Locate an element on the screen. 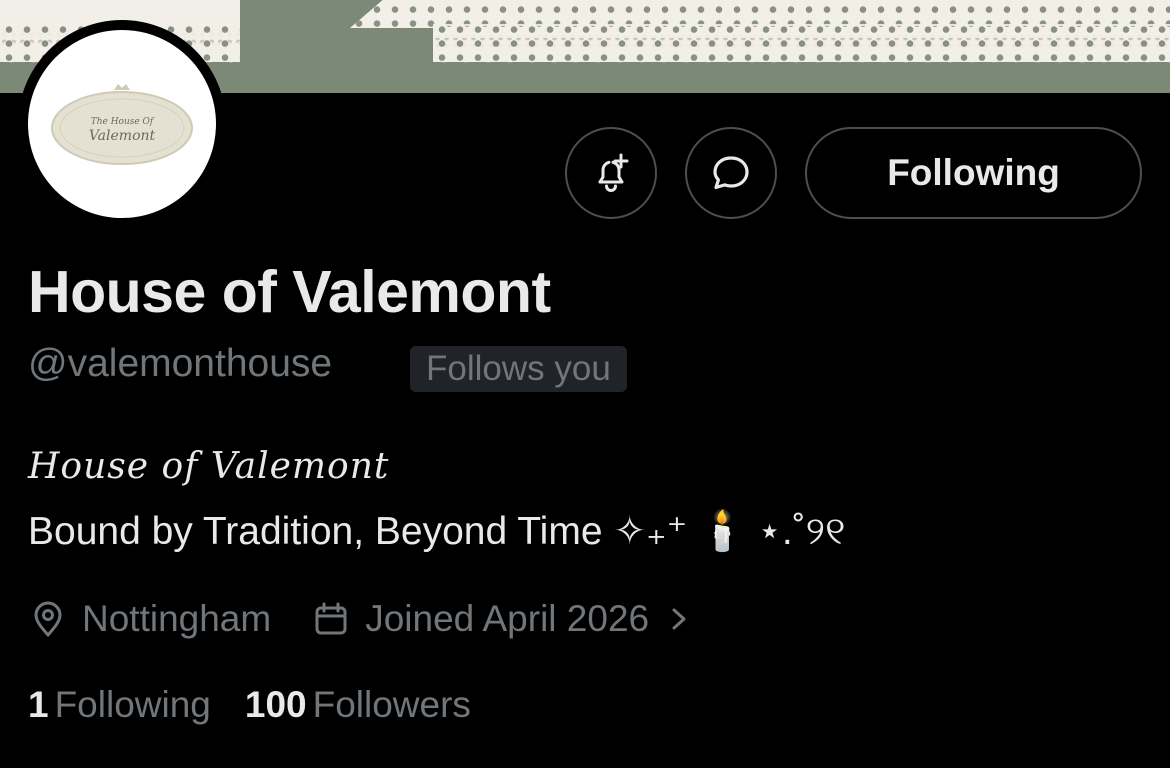 The height and width of the screenshot is (768, 1170). chat-bubble-icon is located at coordinates (731, 173).